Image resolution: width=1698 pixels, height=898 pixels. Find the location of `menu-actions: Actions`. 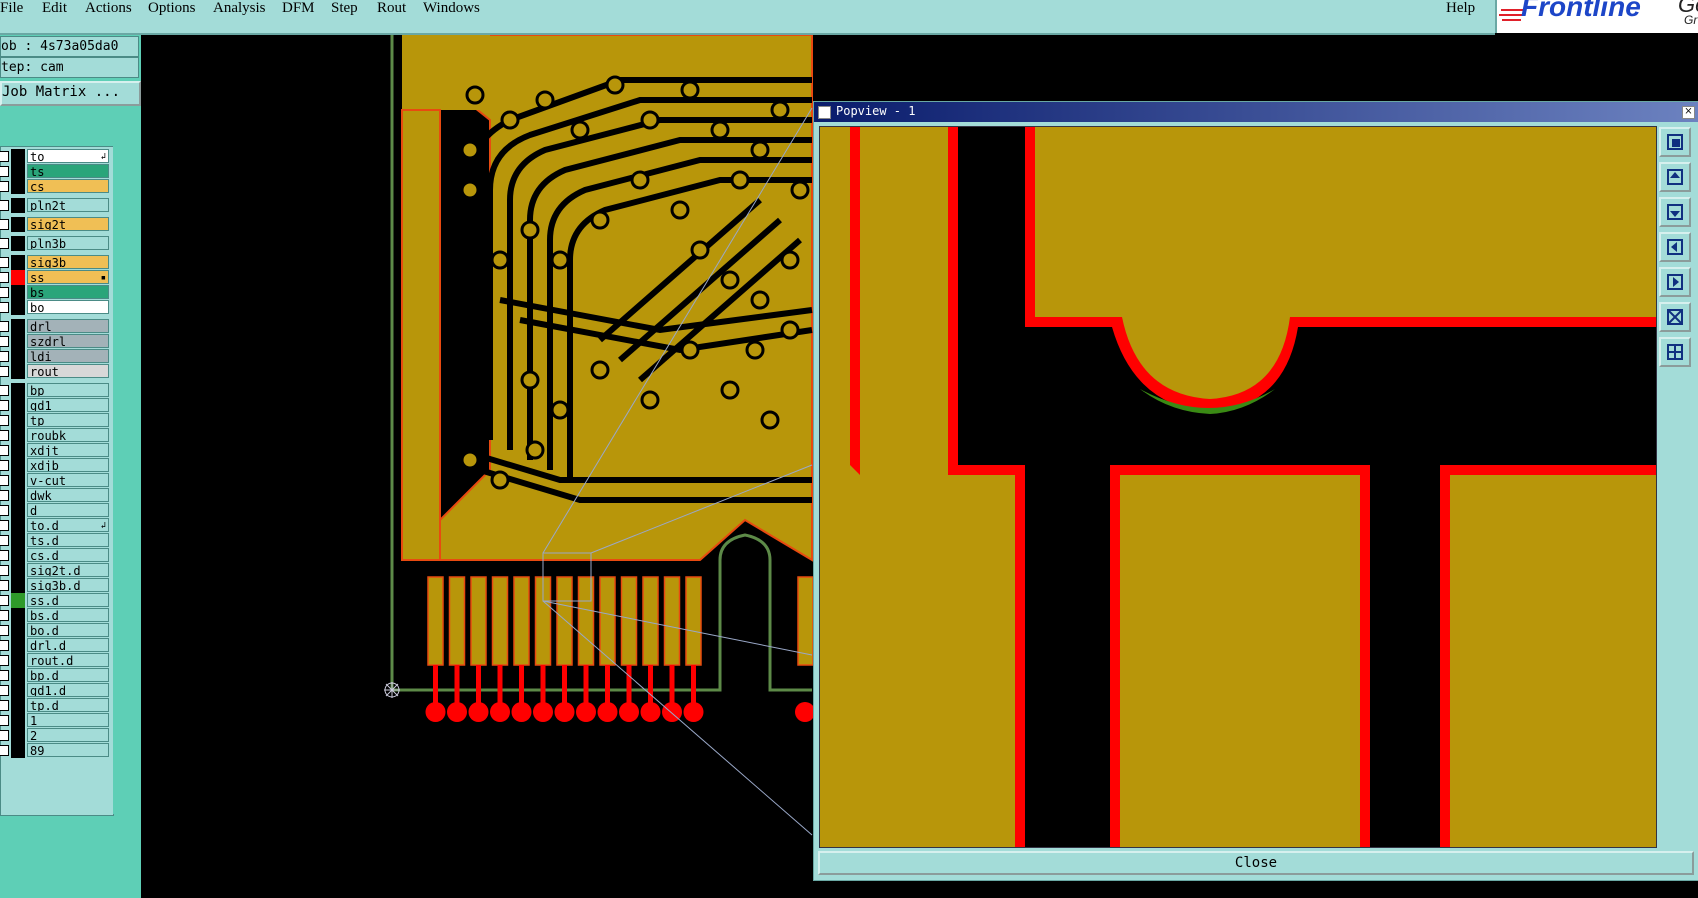

menu-actions: Actions is located at coordinates (108, 8).